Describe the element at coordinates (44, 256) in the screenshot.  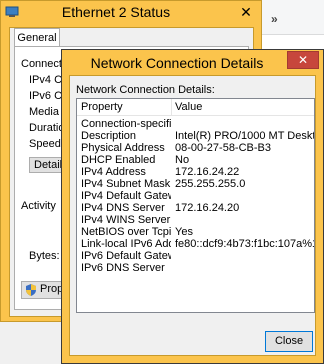
I see `bytes-label: Bytes:` at that location.